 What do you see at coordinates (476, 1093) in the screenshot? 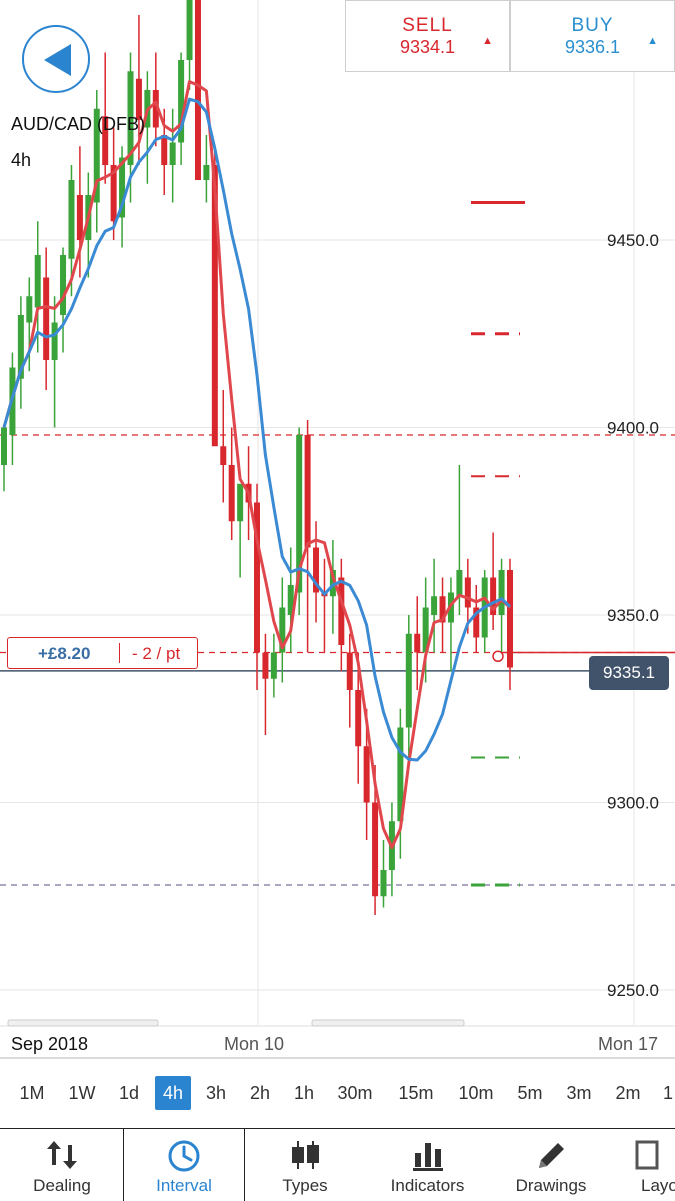
I see `interval-10m: 10m` at bounding box center [476, 1093].